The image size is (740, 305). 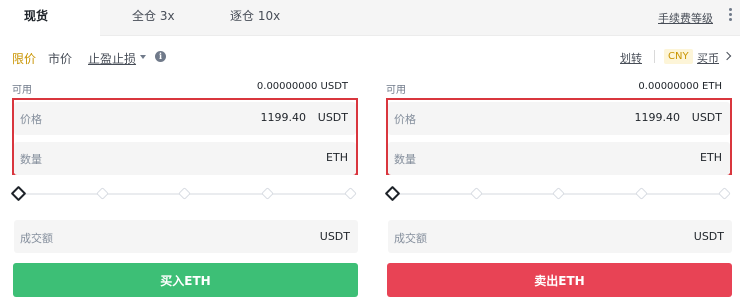 I want to click on transfer-link: 划转, so click(x=631, y=58).